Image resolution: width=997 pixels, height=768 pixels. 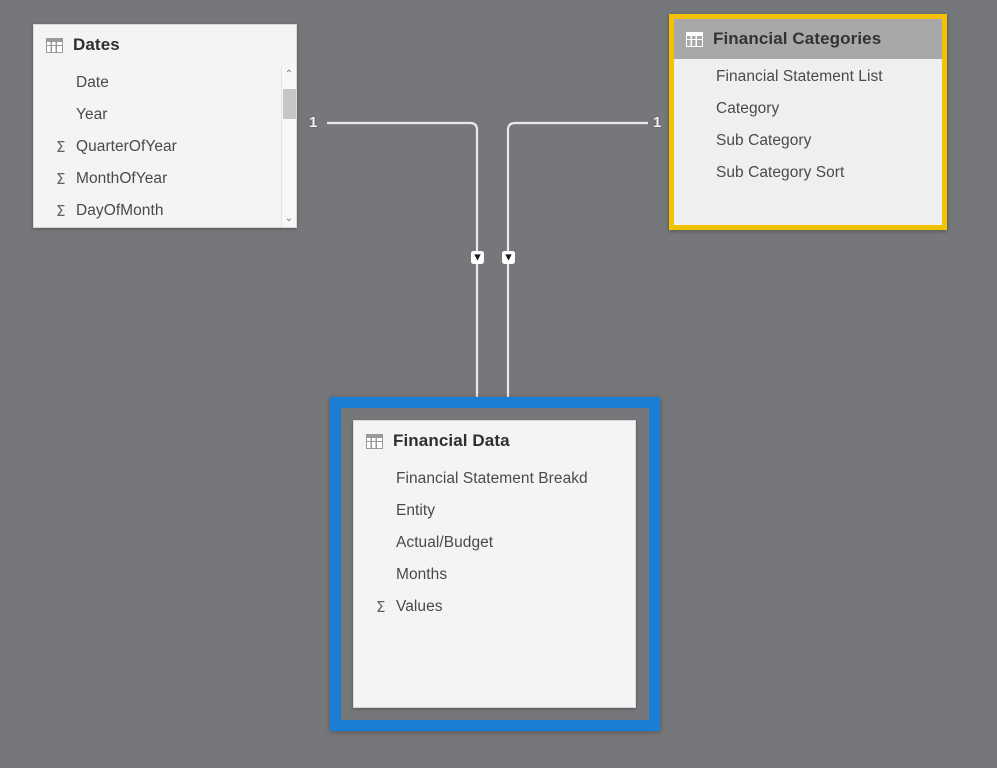 What do you see at coordinates (92, 82) in the screenshot?
I see `field-label: Date` at bounding box center [92, 82].